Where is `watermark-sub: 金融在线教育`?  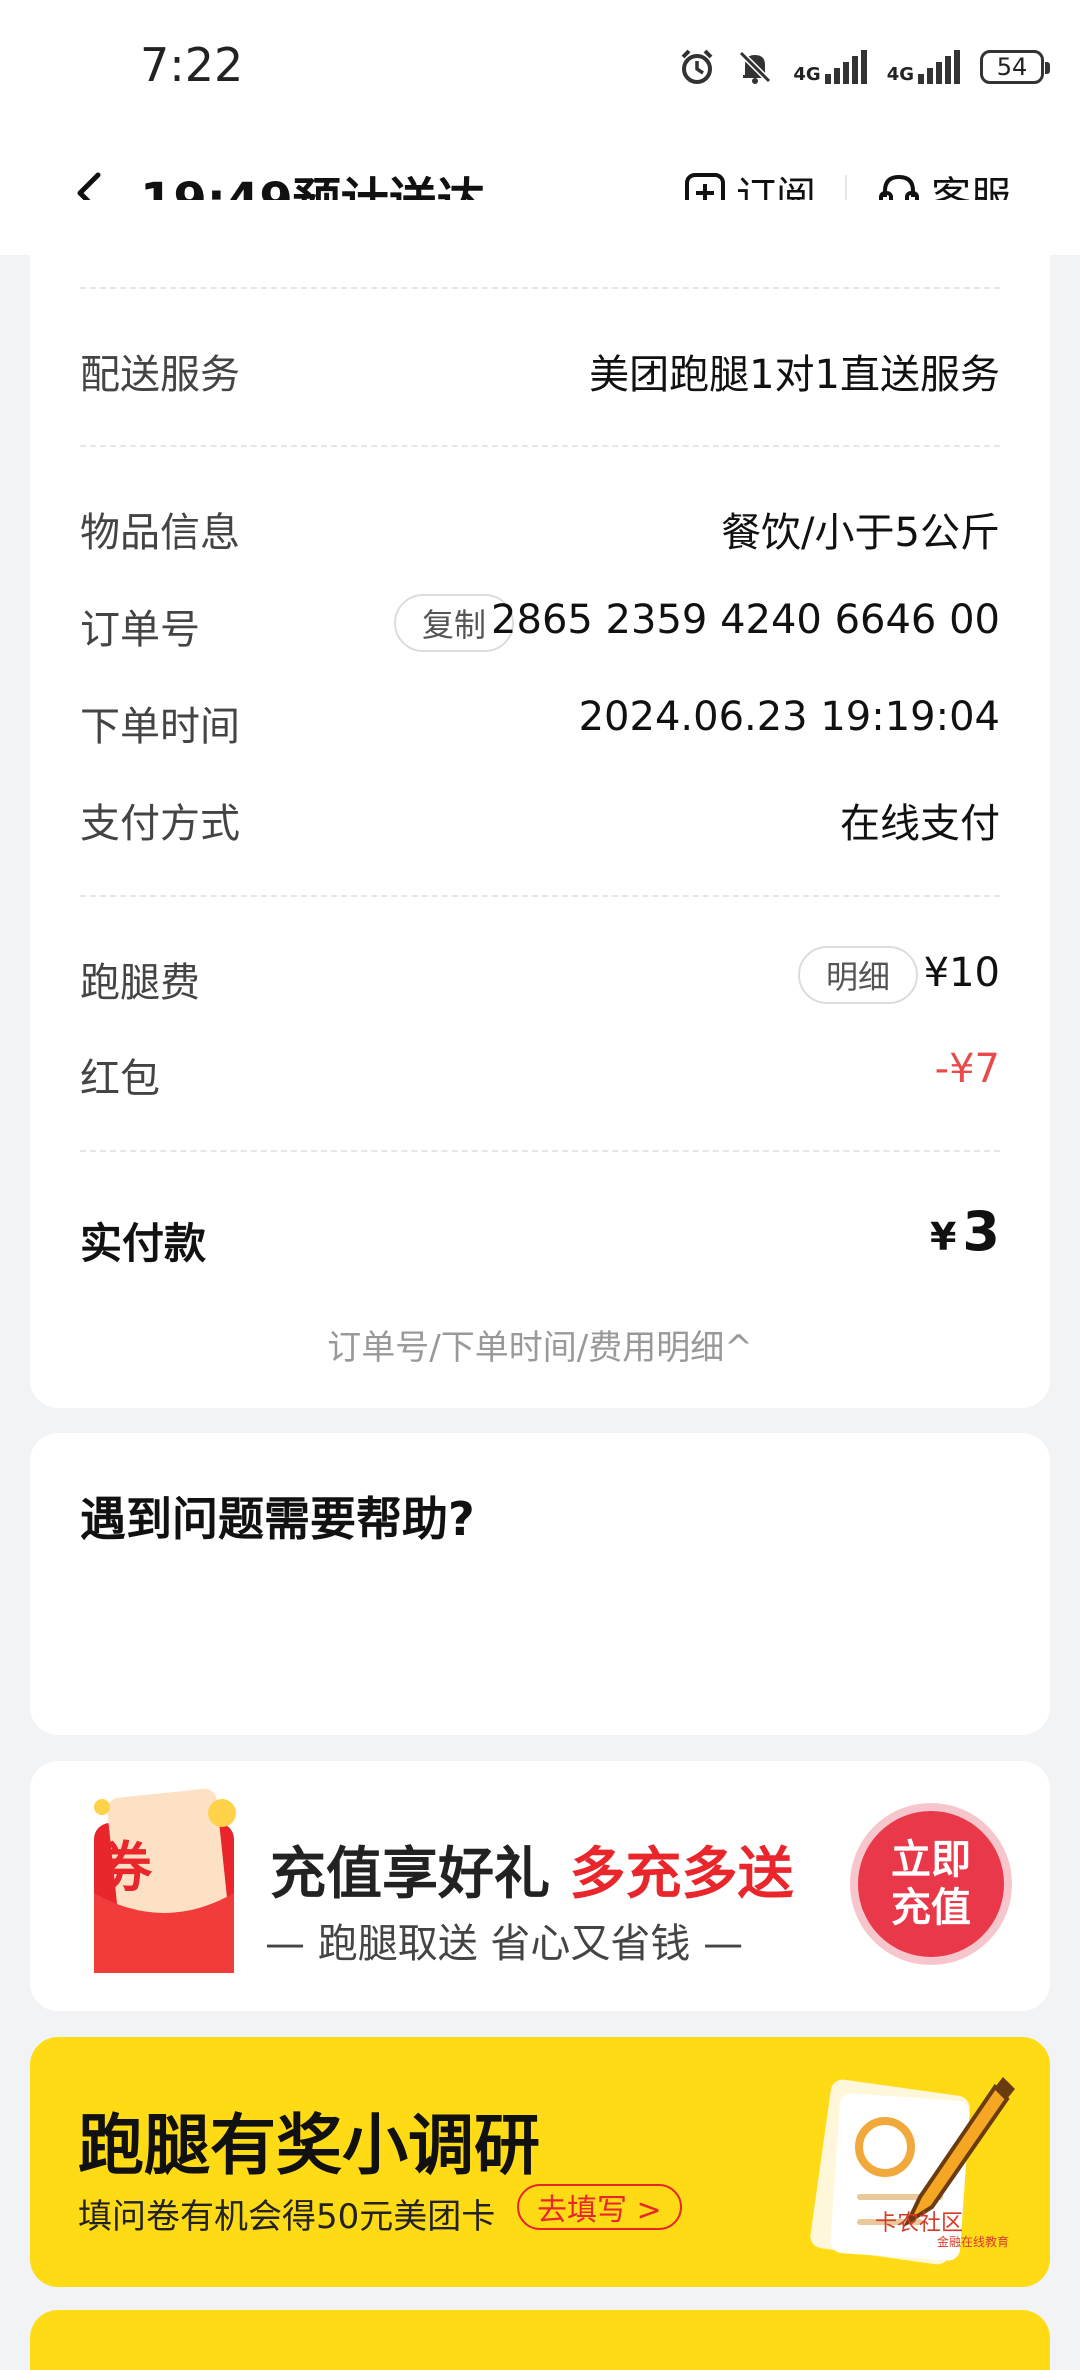 watermark-sub: 金融在线教育 is located at coordinates (973, 2242).